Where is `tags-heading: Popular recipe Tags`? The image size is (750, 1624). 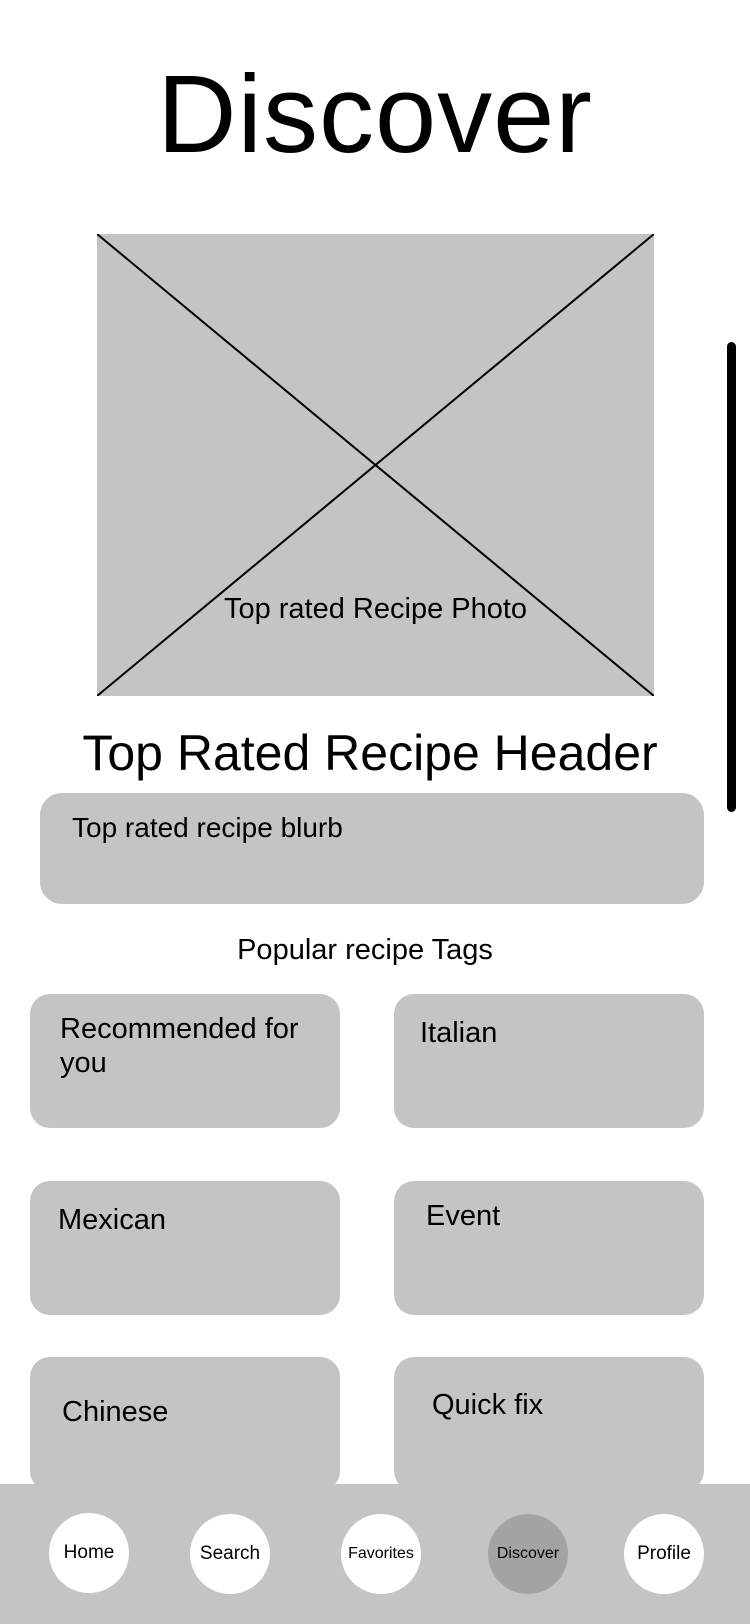
tags-heading: Popular recipe Tags is located at coordinates (365, 950).